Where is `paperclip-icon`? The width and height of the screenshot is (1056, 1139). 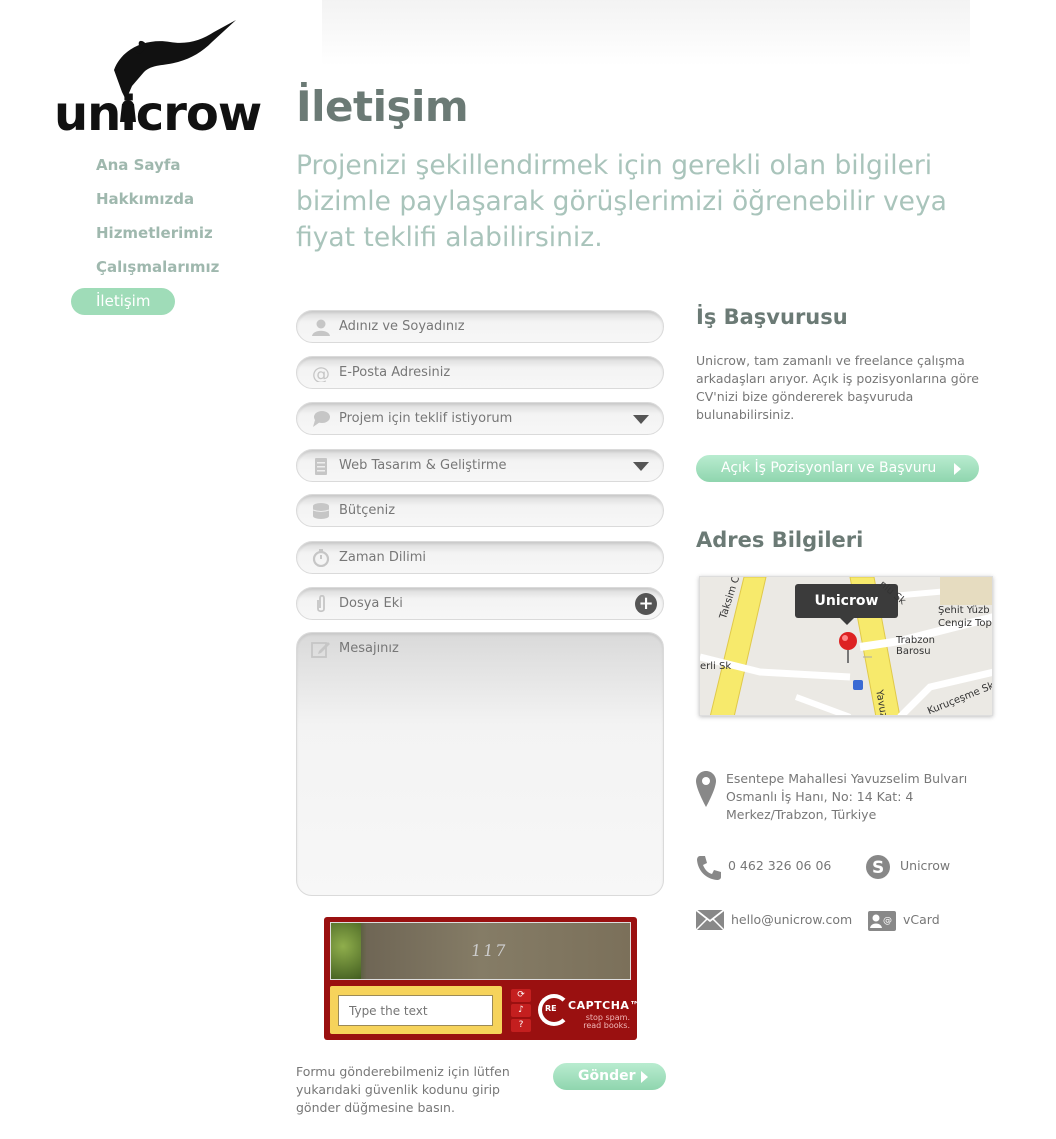 paperclip-icon is located at coordinates (321, 604).